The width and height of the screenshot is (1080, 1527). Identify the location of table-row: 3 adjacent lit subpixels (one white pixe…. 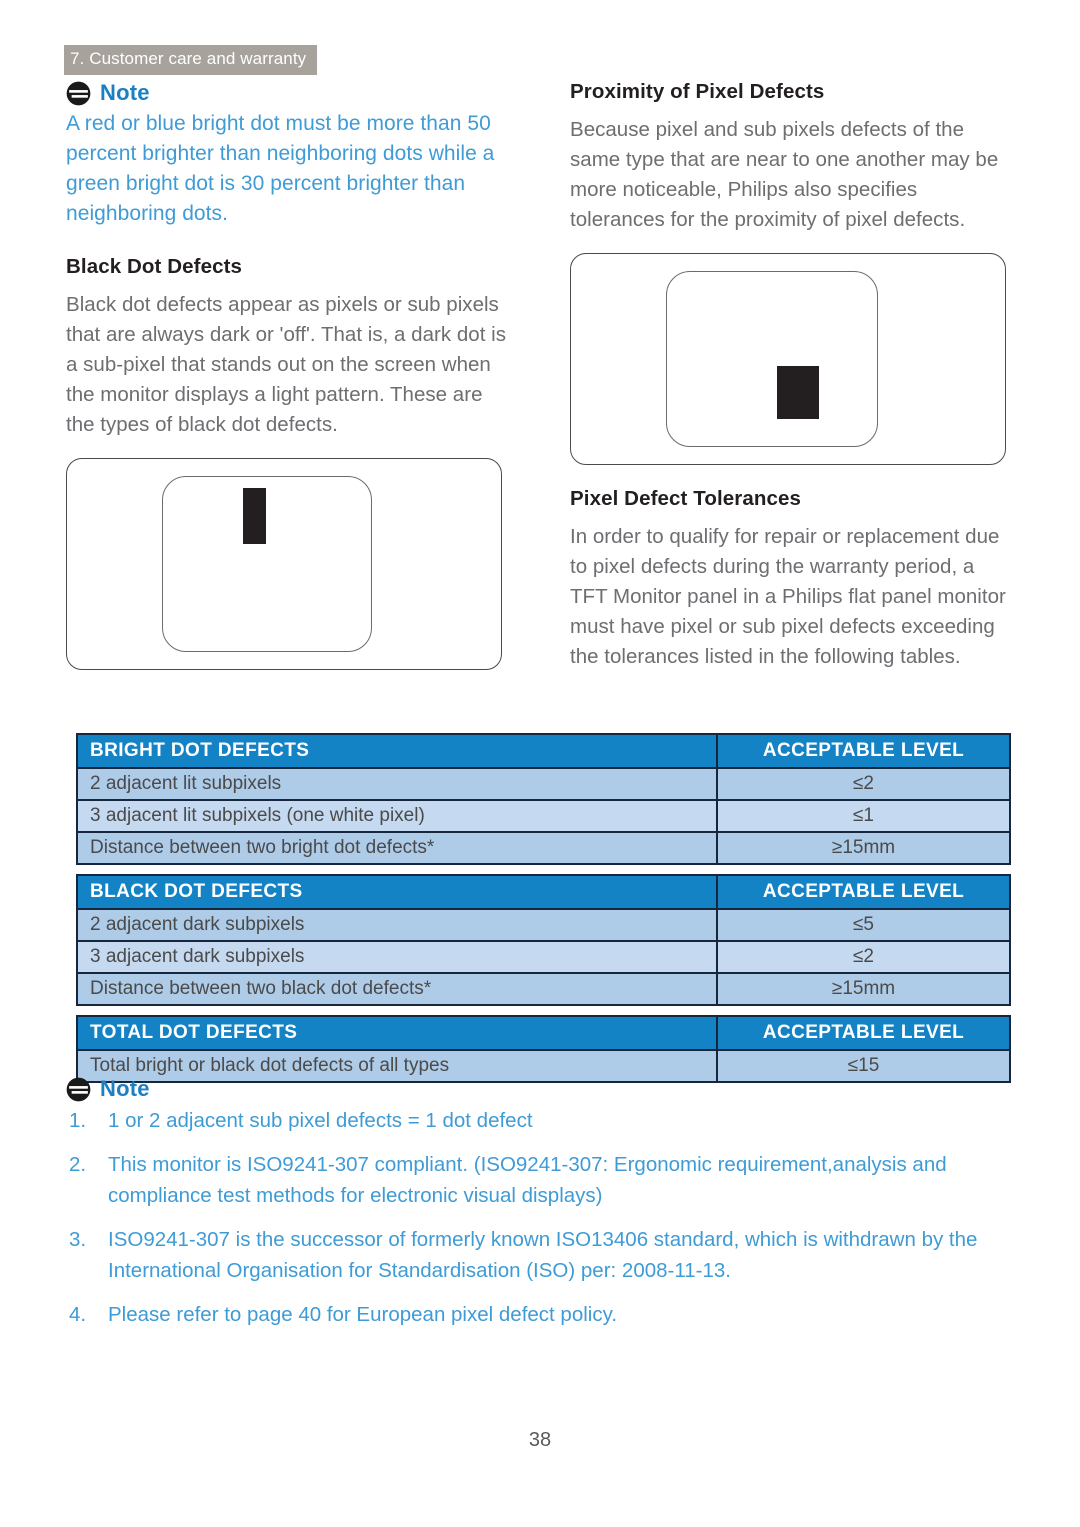
(543, 816).